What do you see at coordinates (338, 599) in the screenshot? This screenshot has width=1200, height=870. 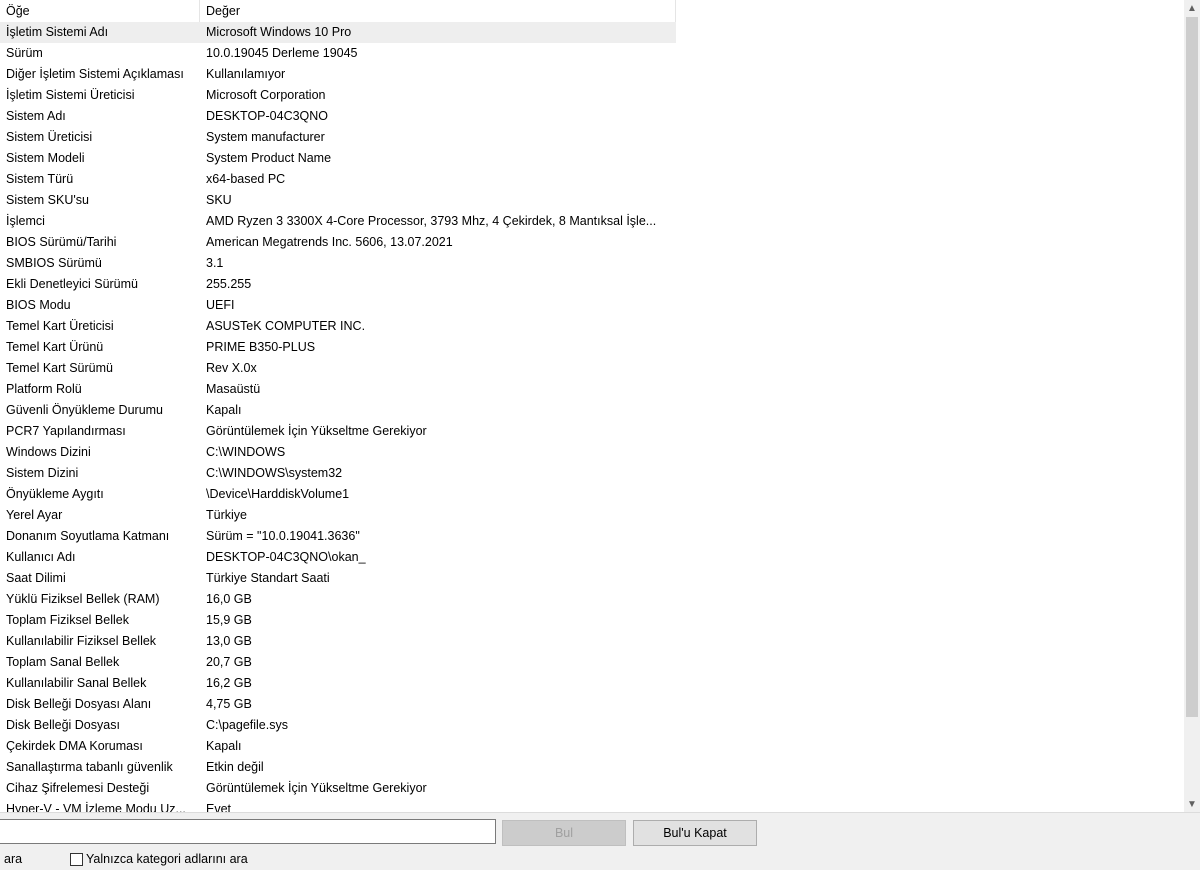 I see `table-row: Yüklü Fiziksel Bellek (RAM) 16,0 GB` at bounding box center [338, 599].